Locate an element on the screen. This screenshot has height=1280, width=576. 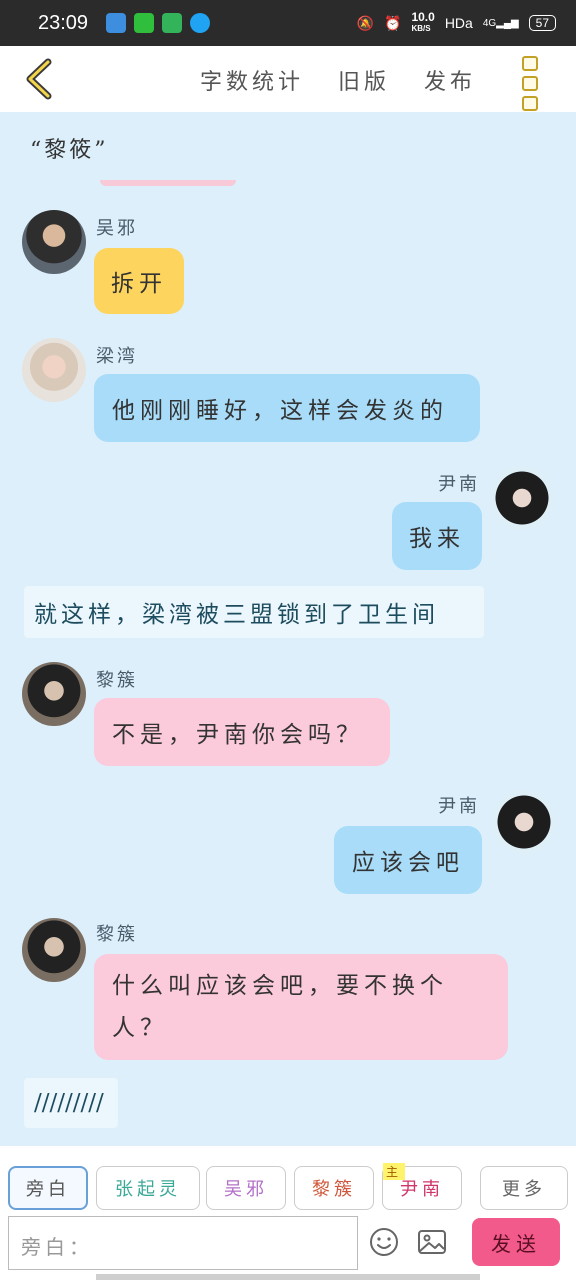
network-speed: 10.0 KB/S is located at coordinates (423, 21).